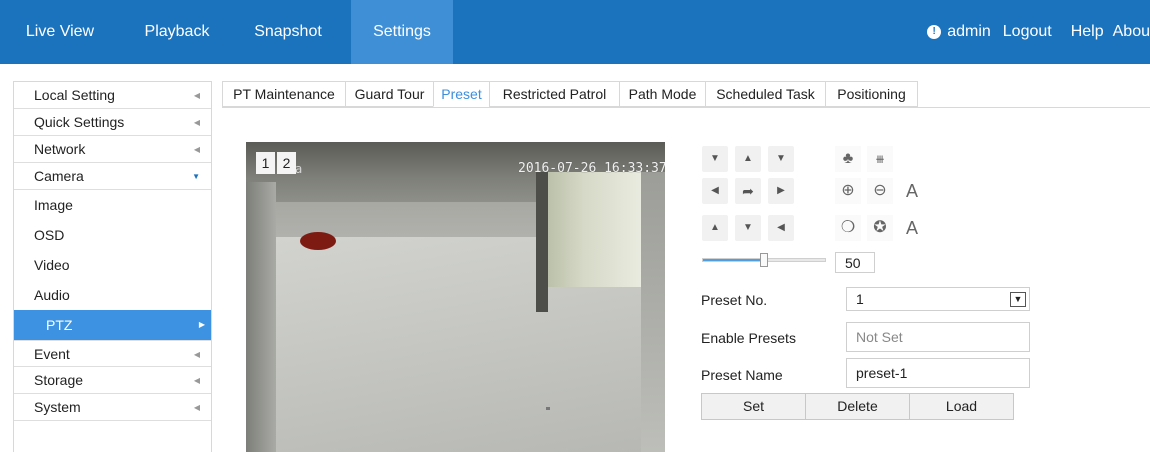 This screenshot has width=1150, height=452. I want to click on video-red-spot, so click(318, 241).